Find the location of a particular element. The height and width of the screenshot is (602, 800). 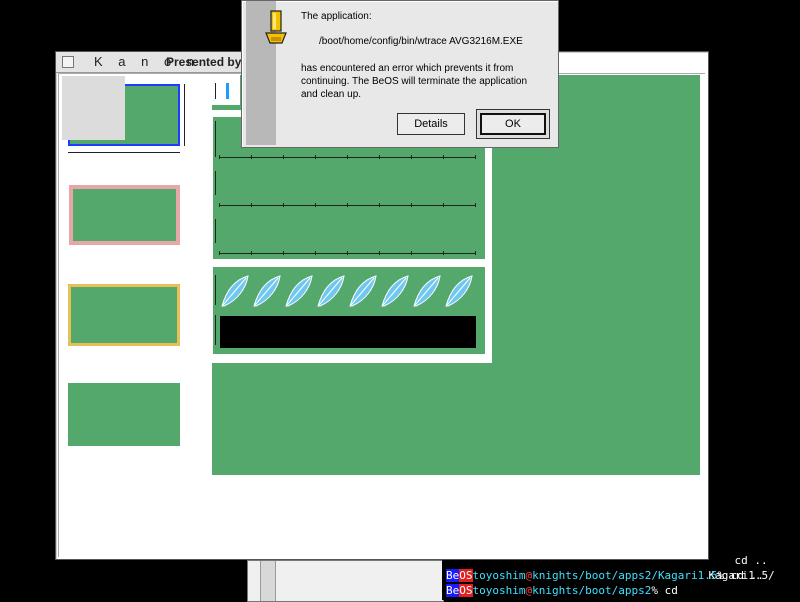

pink-frame-preview is located at coordinates (124, 215).